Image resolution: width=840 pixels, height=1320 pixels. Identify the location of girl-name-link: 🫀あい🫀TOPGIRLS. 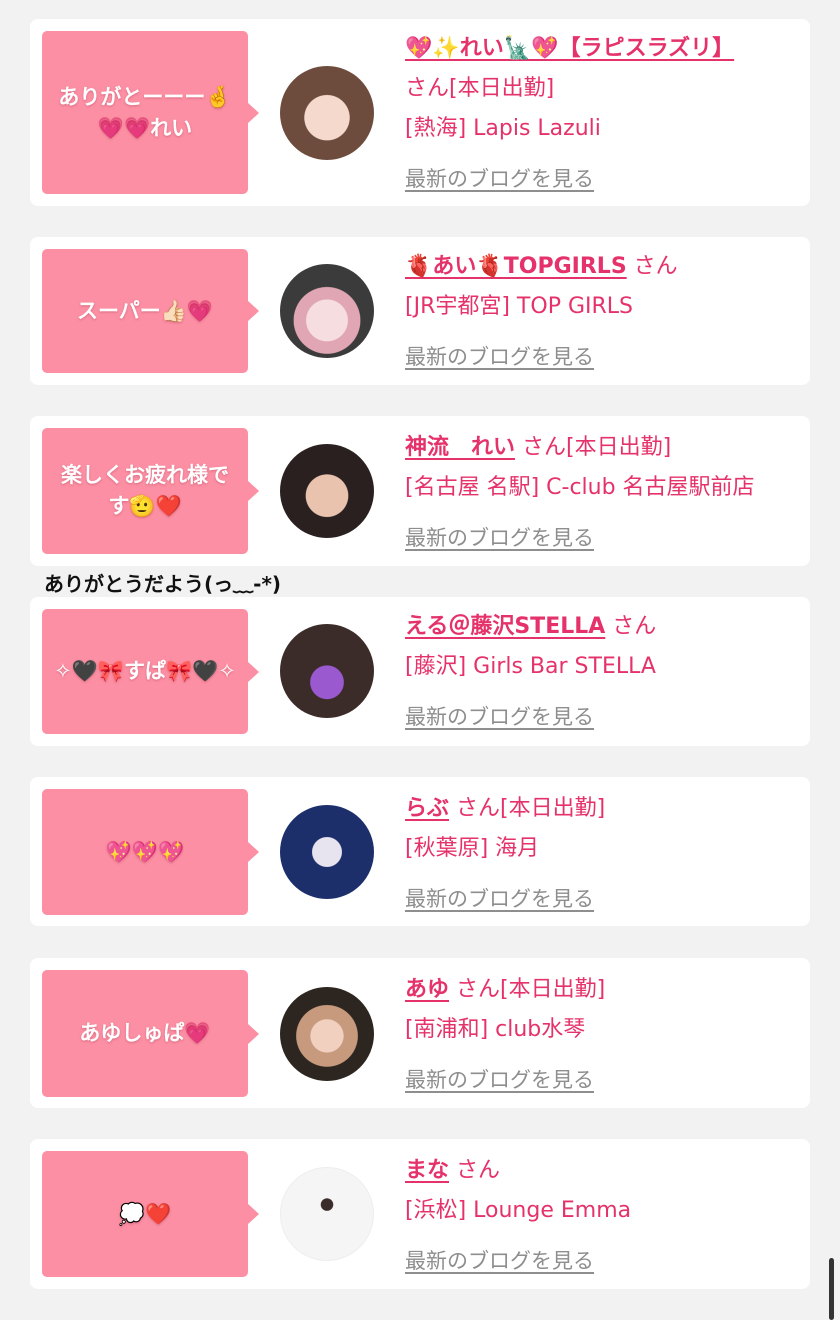
(516, 266).